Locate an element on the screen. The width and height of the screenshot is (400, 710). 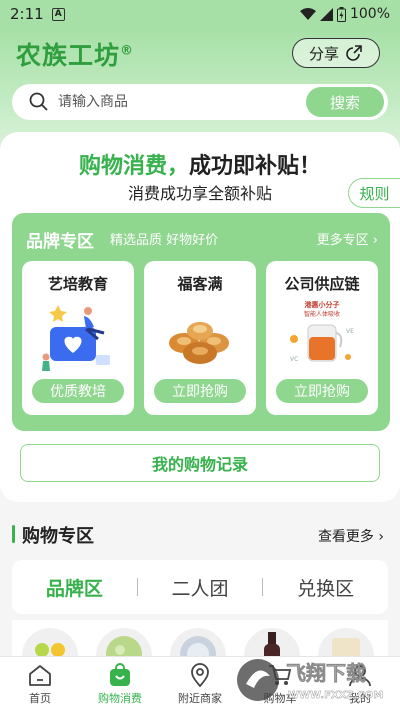
shopping-bag-icon is located at coordinates (120, 674).